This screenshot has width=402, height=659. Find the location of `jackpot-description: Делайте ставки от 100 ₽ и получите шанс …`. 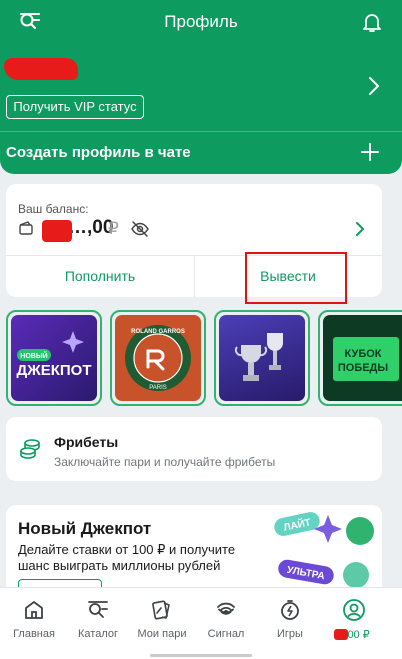

jackpot-description: Делайте ставки от 100 ₽ и получите шанс … is located at coordinates (127, 557).